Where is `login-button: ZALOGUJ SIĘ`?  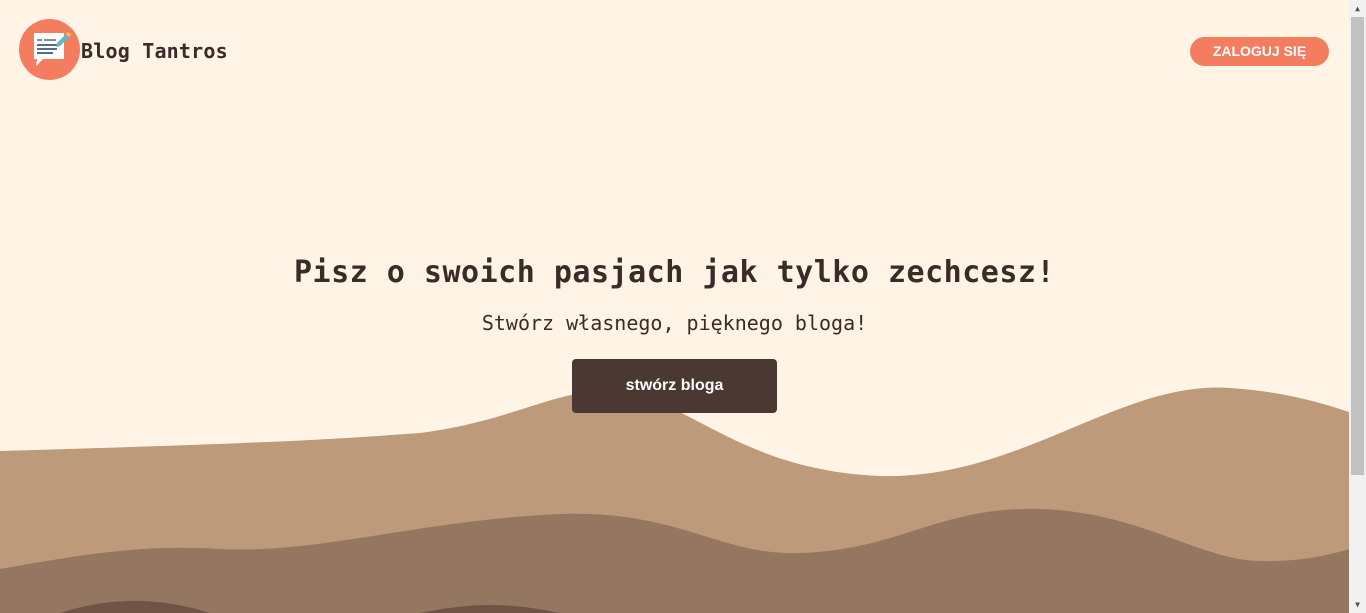 login-button: ZALOGUJ SIĘ is located at coordinates (1259, 51).